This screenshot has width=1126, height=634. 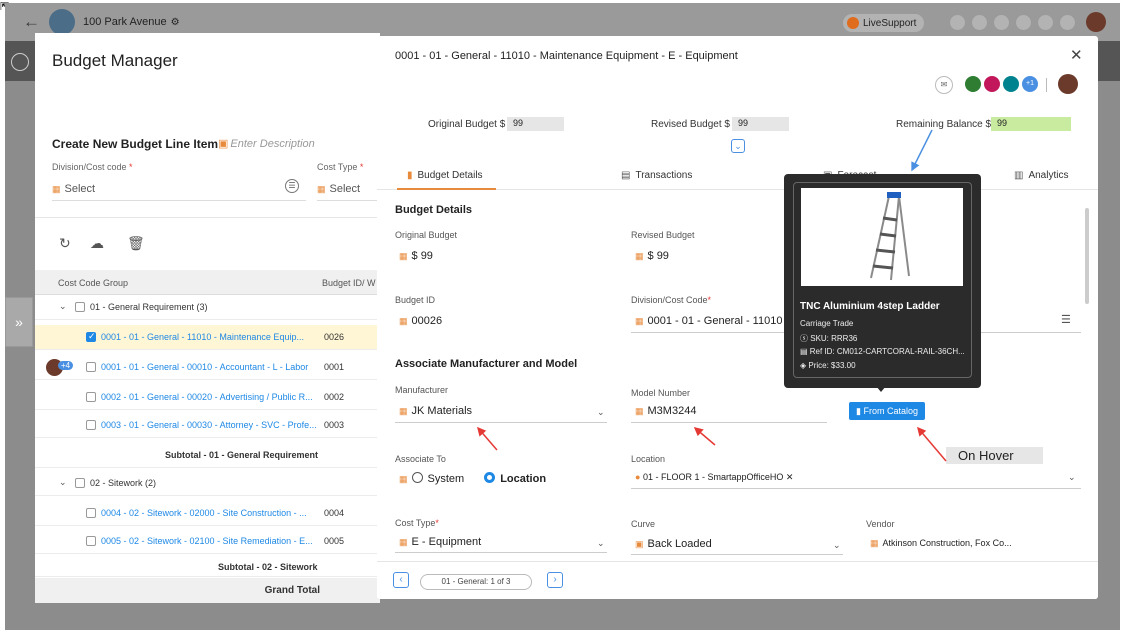 What do you see at coordinates (922, 150) in the screenshot?
I see `arrow-remaining-balance` at bounding box center [922, 150].